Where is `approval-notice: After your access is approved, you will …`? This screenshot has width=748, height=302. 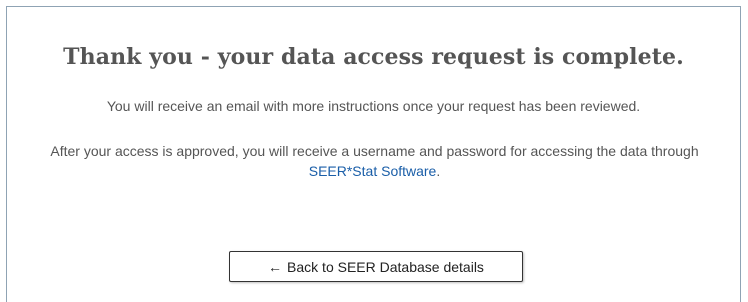 approval-notice: After your access is approved, you will … is located at coordinates (374, 161).